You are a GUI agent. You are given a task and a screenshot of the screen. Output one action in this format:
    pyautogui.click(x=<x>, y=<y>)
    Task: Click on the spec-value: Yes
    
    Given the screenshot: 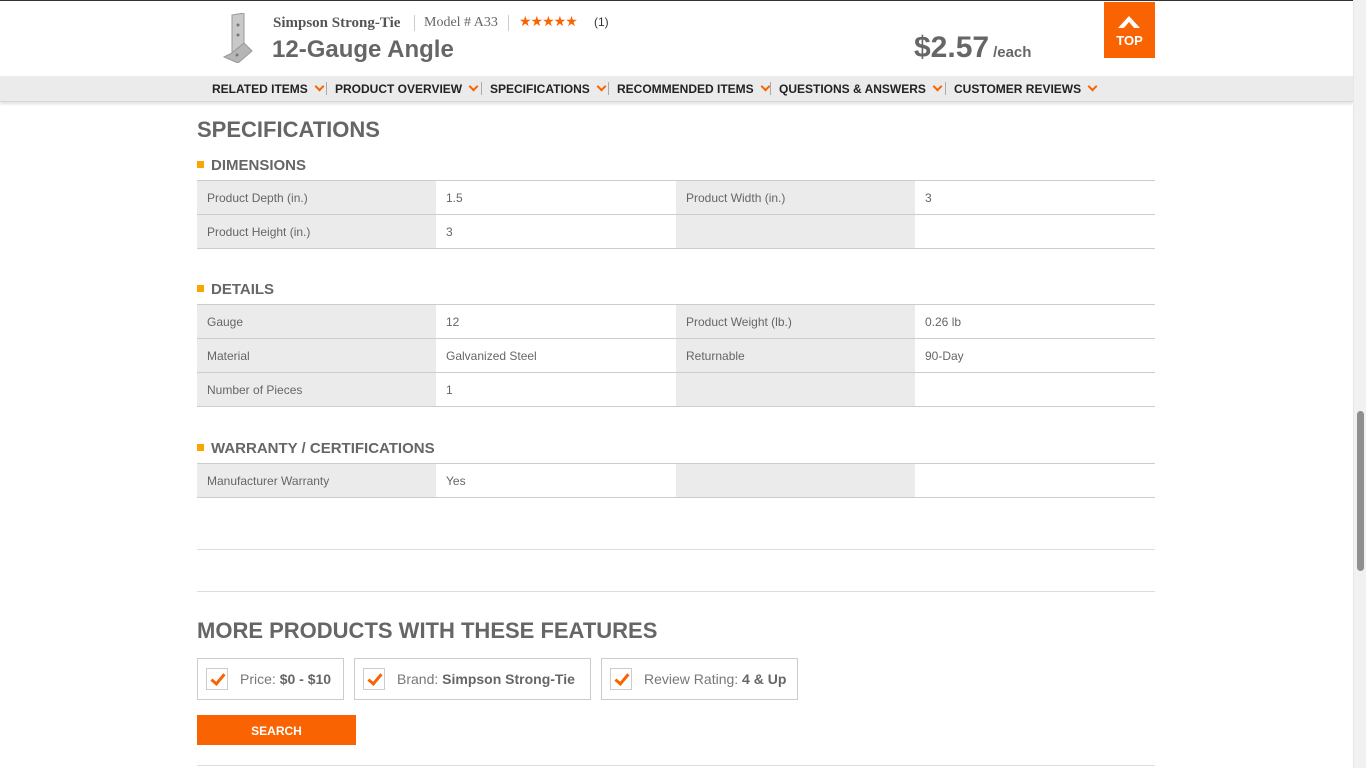 What is the action you would take?
    pyautogui.click(x=556, y=480)
    